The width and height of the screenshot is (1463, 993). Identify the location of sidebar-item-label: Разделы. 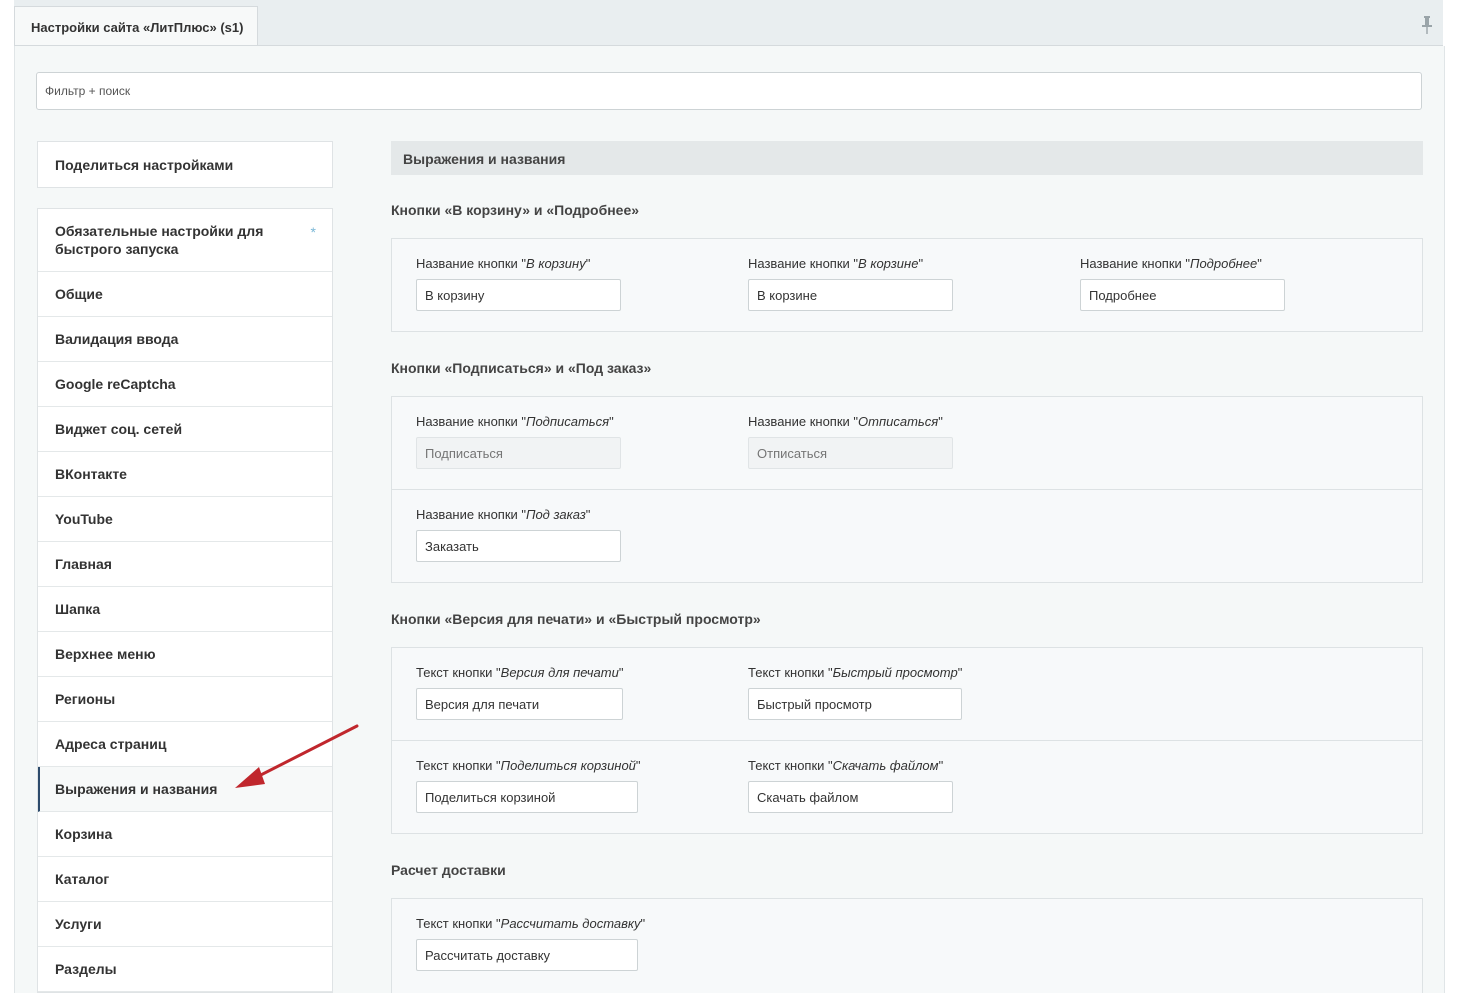
(86, 969).